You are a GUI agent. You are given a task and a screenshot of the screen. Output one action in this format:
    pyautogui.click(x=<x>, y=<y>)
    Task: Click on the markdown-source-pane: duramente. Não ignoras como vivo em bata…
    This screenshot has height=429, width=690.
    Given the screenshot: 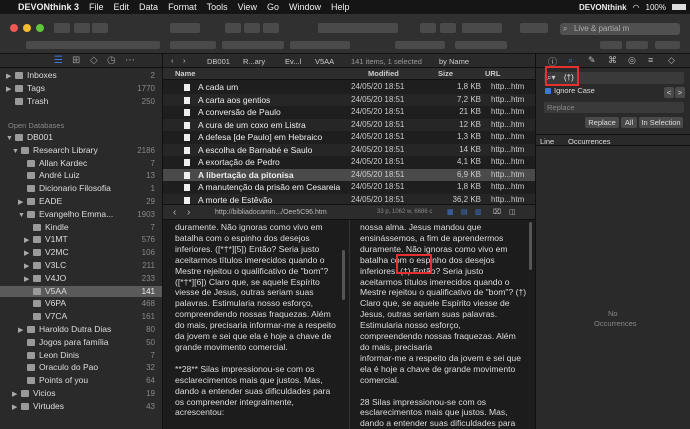 What is the action you would take?
    pyautogui.click(x=255, y=324)
    